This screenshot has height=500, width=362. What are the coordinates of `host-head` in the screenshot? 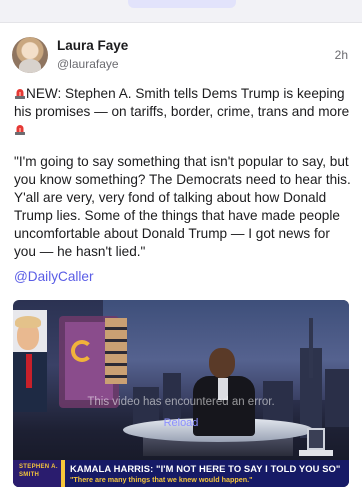 It's located at (222, 363).